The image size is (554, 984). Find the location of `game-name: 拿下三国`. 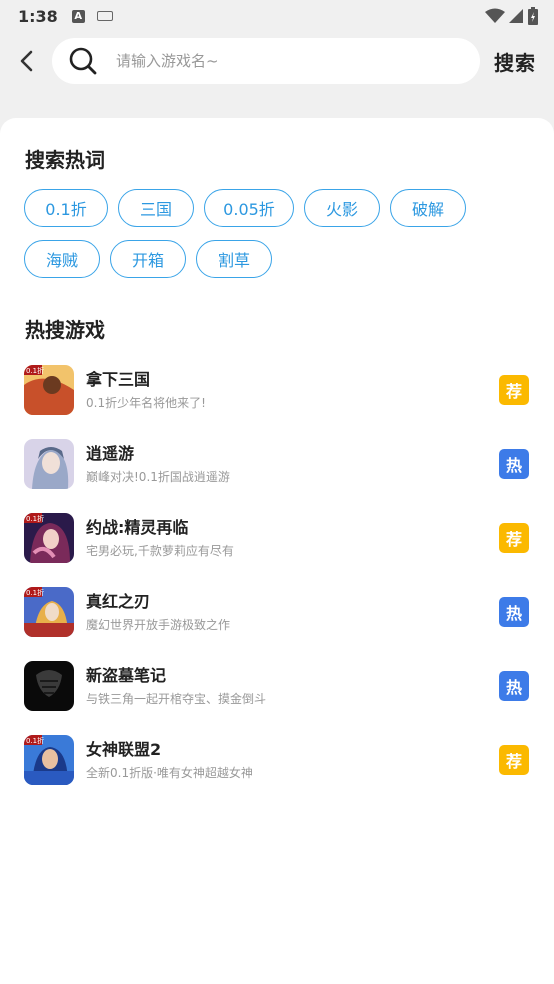

game-name: 拿下三国 is located at coordinates (118, 379).